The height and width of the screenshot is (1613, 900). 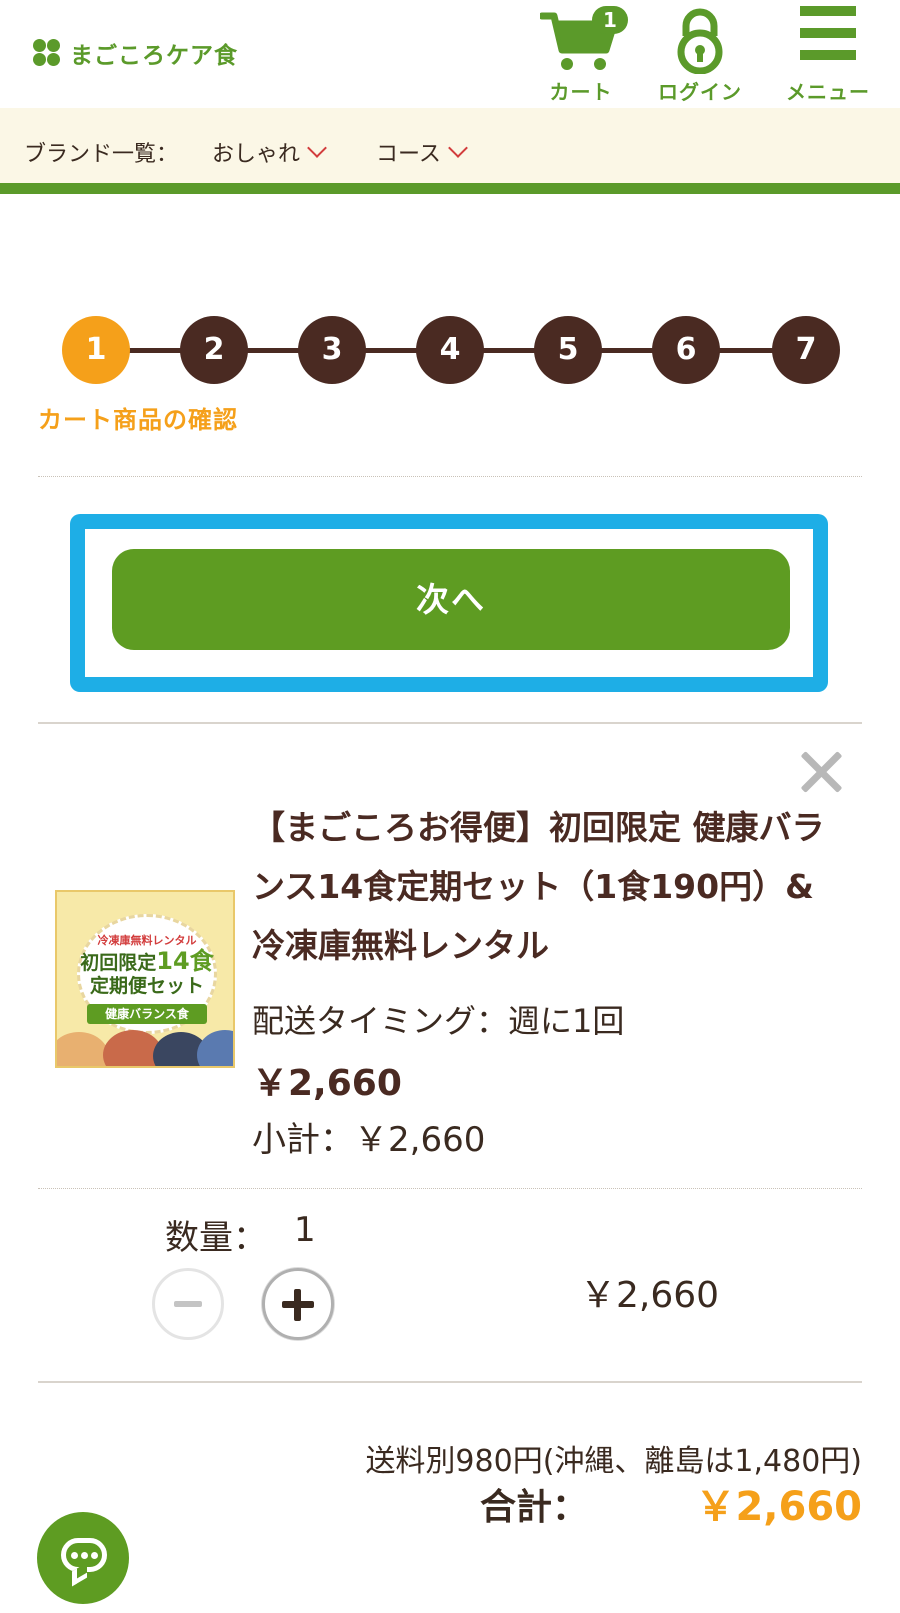 I want to click on current-step-label: カート商品の確認, so click(x=138, y=420).